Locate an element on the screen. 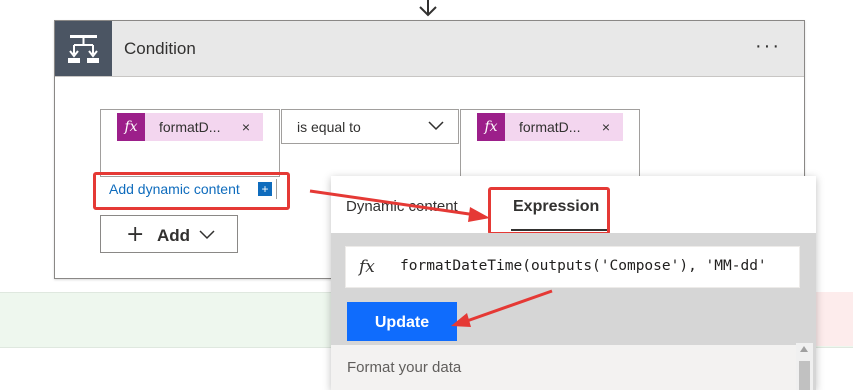 The image size is (853, 390). more-options-icon: ··· is located at coordinates (768, 46).